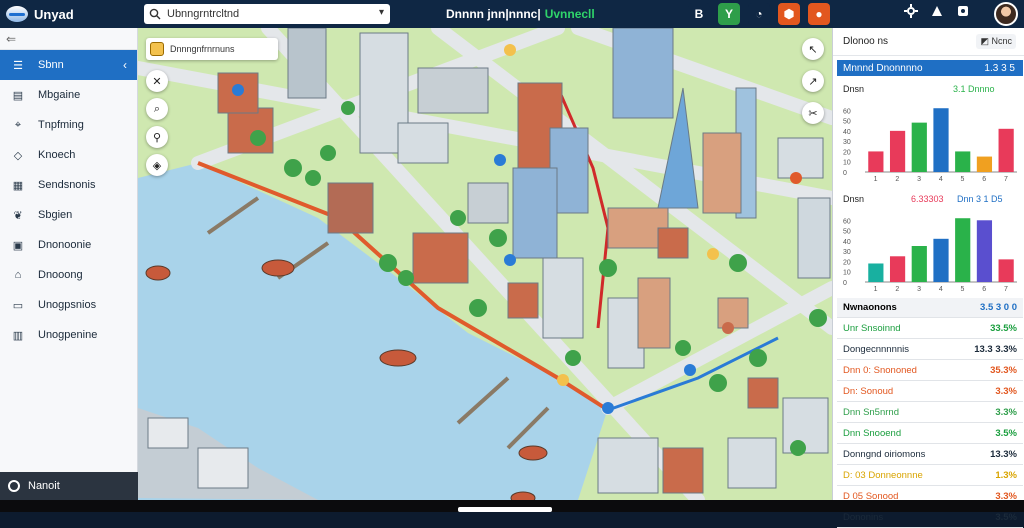 This screenshot has width=1024, height=528. Describe the element at coordinates (18, 275) in the screenshot. I see `bookmark-icon: ⌂` at that location.